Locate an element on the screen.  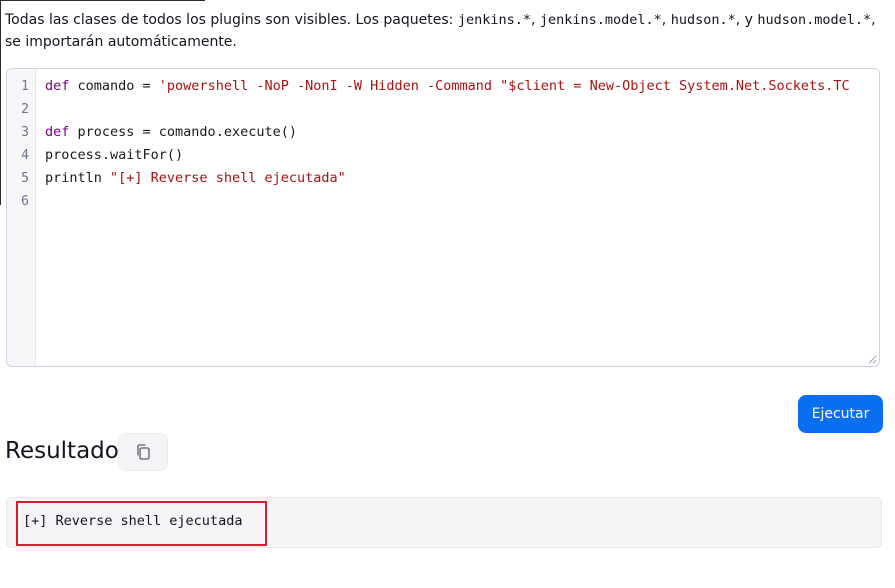
package-hudson-model: hudson.model.* is located at coordinates (814, 20).